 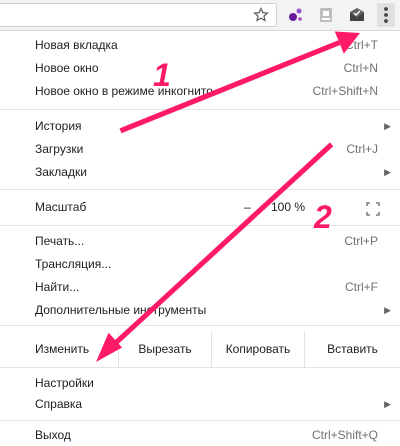 I want to click on star-icon, so click(x=261, y=15).